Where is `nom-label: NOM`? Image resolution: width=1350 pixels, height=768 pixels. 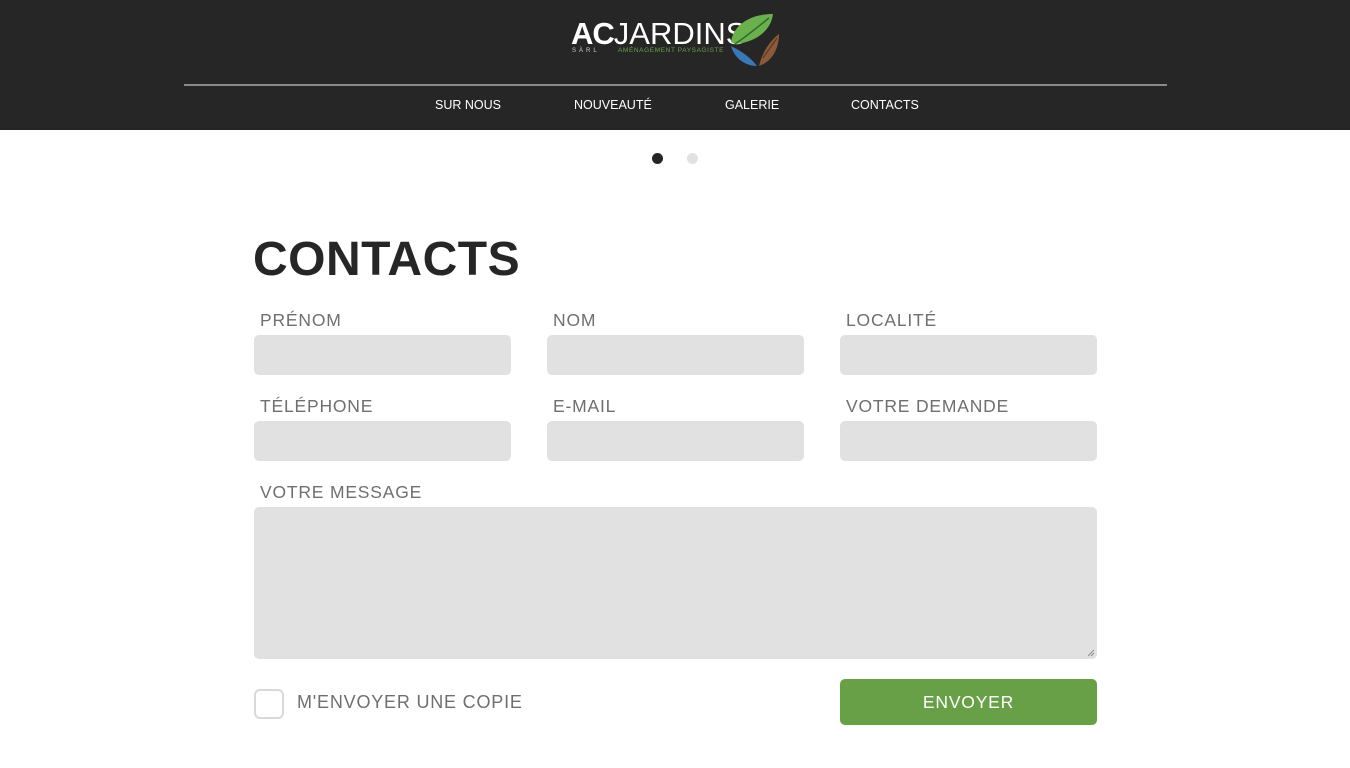
nom-label: NOM is located at coordinates (575, 320).